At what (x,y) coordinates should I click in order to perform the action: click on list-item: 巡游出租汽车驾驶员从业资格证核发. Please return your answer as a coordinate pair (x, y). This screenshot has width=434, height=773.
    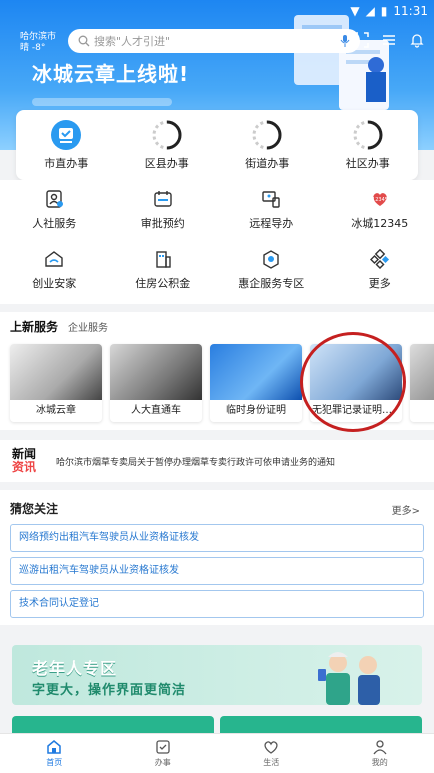
    Looking at the image, I should click on (217, 571).